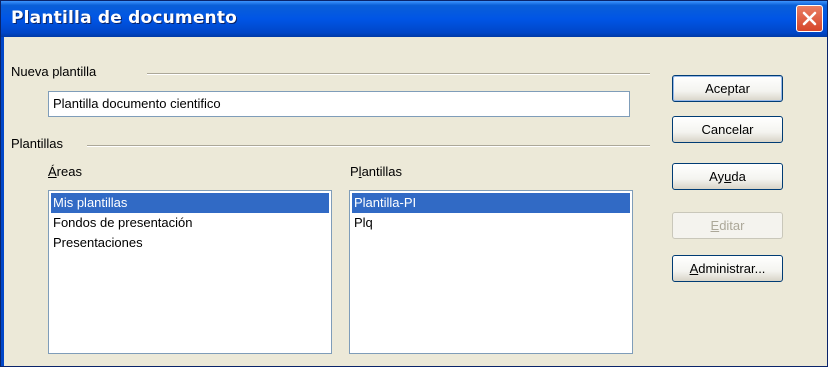 This screenshot has height=367, width=828. Describe the element at coordinates (727, 88) in the screenshot. I see `accept-button: Aceptar` at that location.